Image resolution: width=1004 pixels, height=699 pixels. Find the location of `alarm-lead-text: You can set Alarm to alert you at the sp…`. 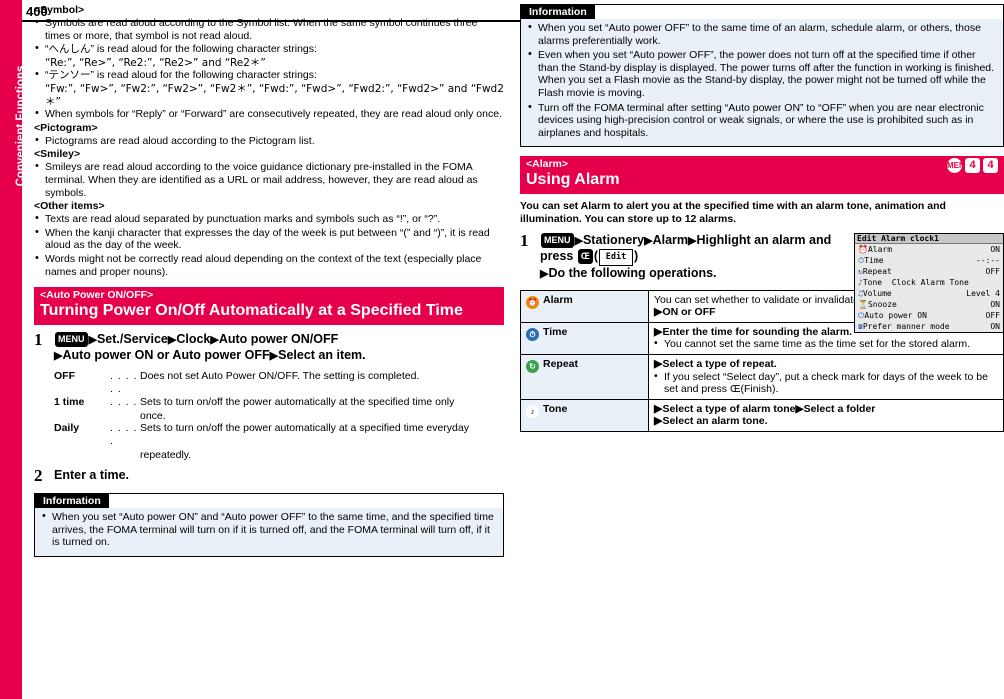

alarm-lead-text: You can set Alarm to alert you at the sp… is located at coordinates (733, 212).